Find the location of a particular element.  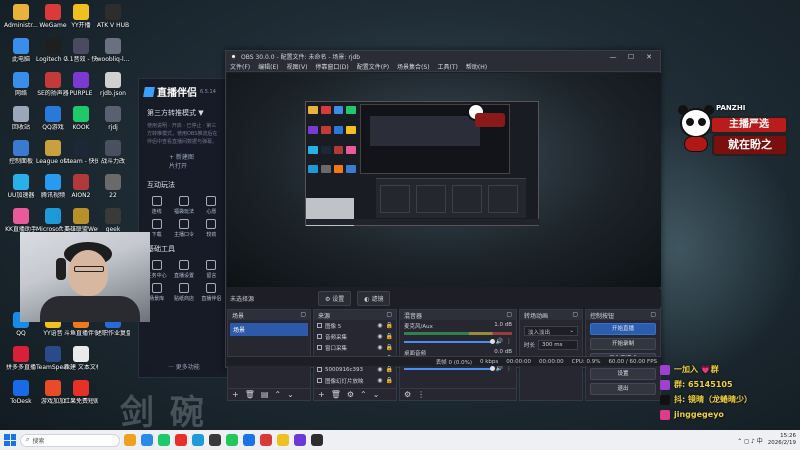

mode-selector: 第三方转推模式 ▼ is located at coordinates (184, 113).